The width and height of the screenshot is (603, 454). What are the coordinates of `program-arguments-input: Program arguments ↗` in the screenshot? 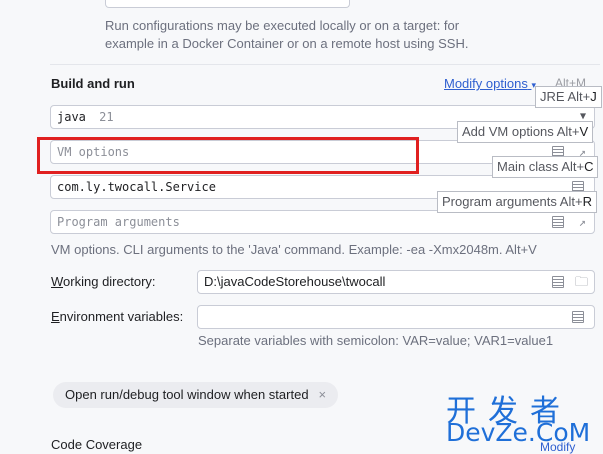 It's located at (322, 222).